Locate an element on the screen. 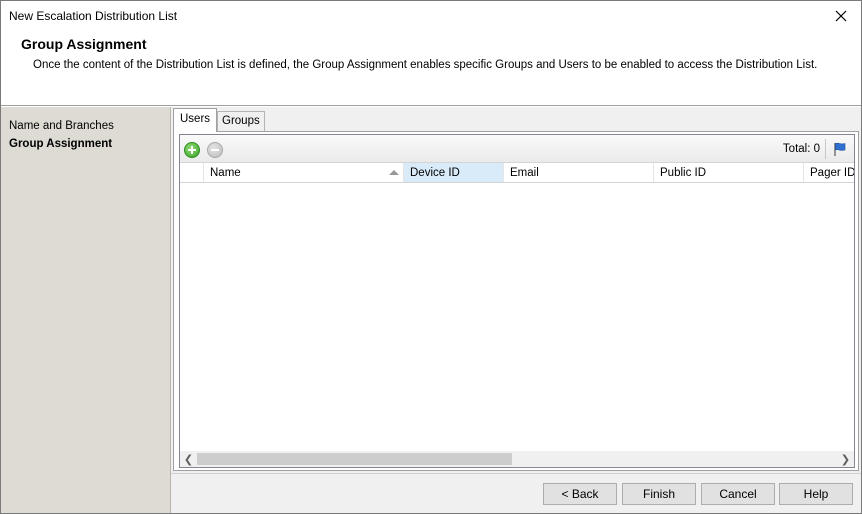 Image resolution: width=862 pixels, height=514 pixels. grid-column-header: Name Device ID Email Public ID Pager ID is located at coordinates (517, 173).